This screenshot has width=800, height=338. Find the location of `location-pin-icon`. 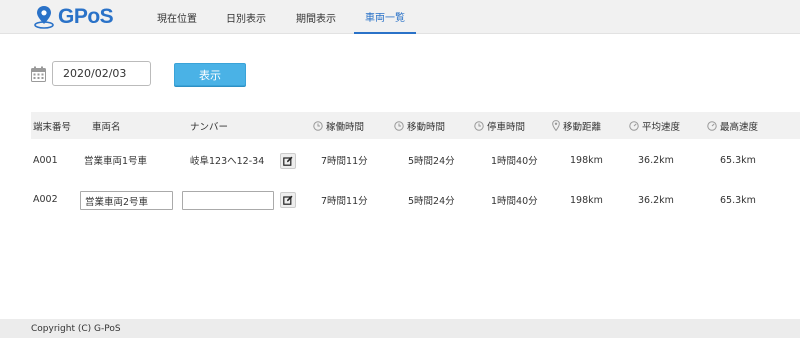

location-pin-icon is located at coordinates (44, 17).